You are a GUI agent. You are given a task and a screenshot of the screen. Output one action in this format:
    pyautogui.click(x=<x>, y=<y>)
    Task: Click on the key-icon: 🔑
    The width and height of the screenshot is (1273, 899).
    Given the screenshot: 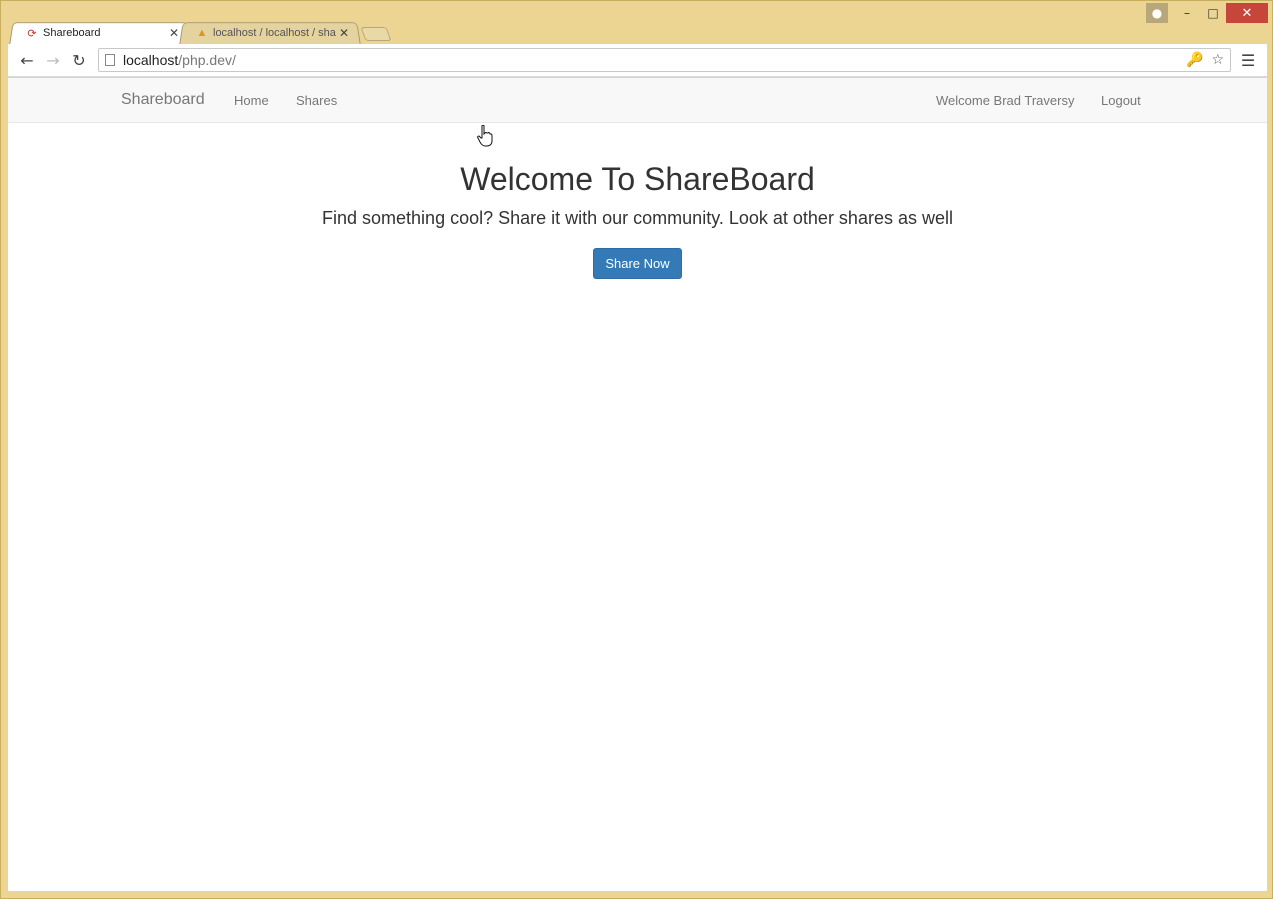 What is the action you would take?
    pyautogui.click(x=1194, y=60)
    